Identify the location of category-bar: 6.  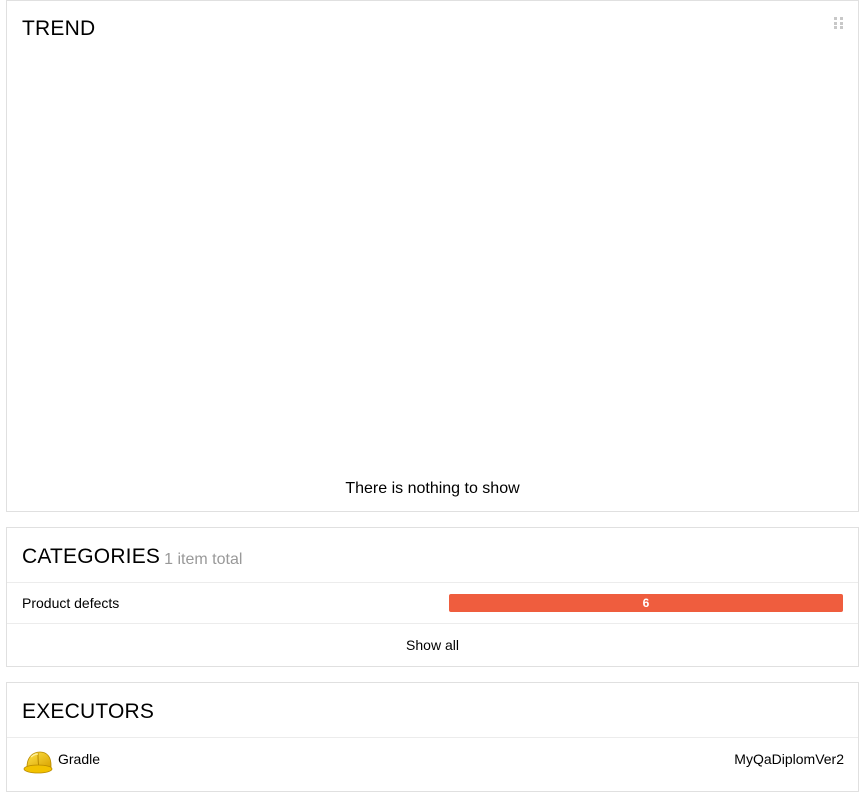
(646, 603).